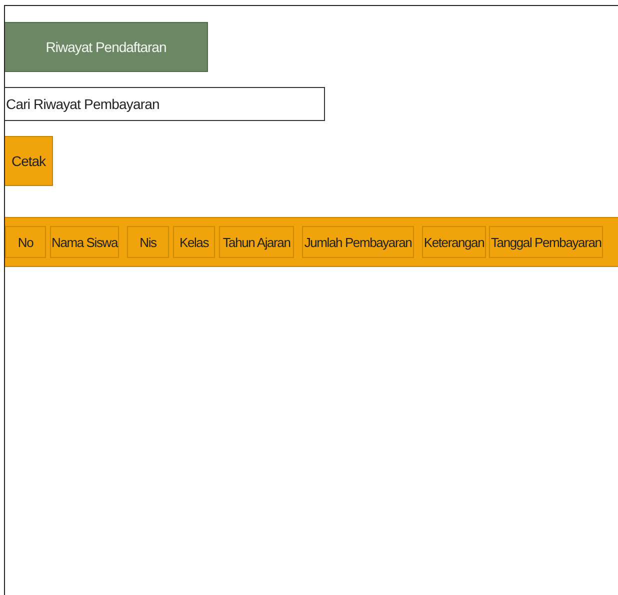 This screenshot has height=595, width=618. I want to click on column-header: Jumlah Pembayaran, so click(358, 242).